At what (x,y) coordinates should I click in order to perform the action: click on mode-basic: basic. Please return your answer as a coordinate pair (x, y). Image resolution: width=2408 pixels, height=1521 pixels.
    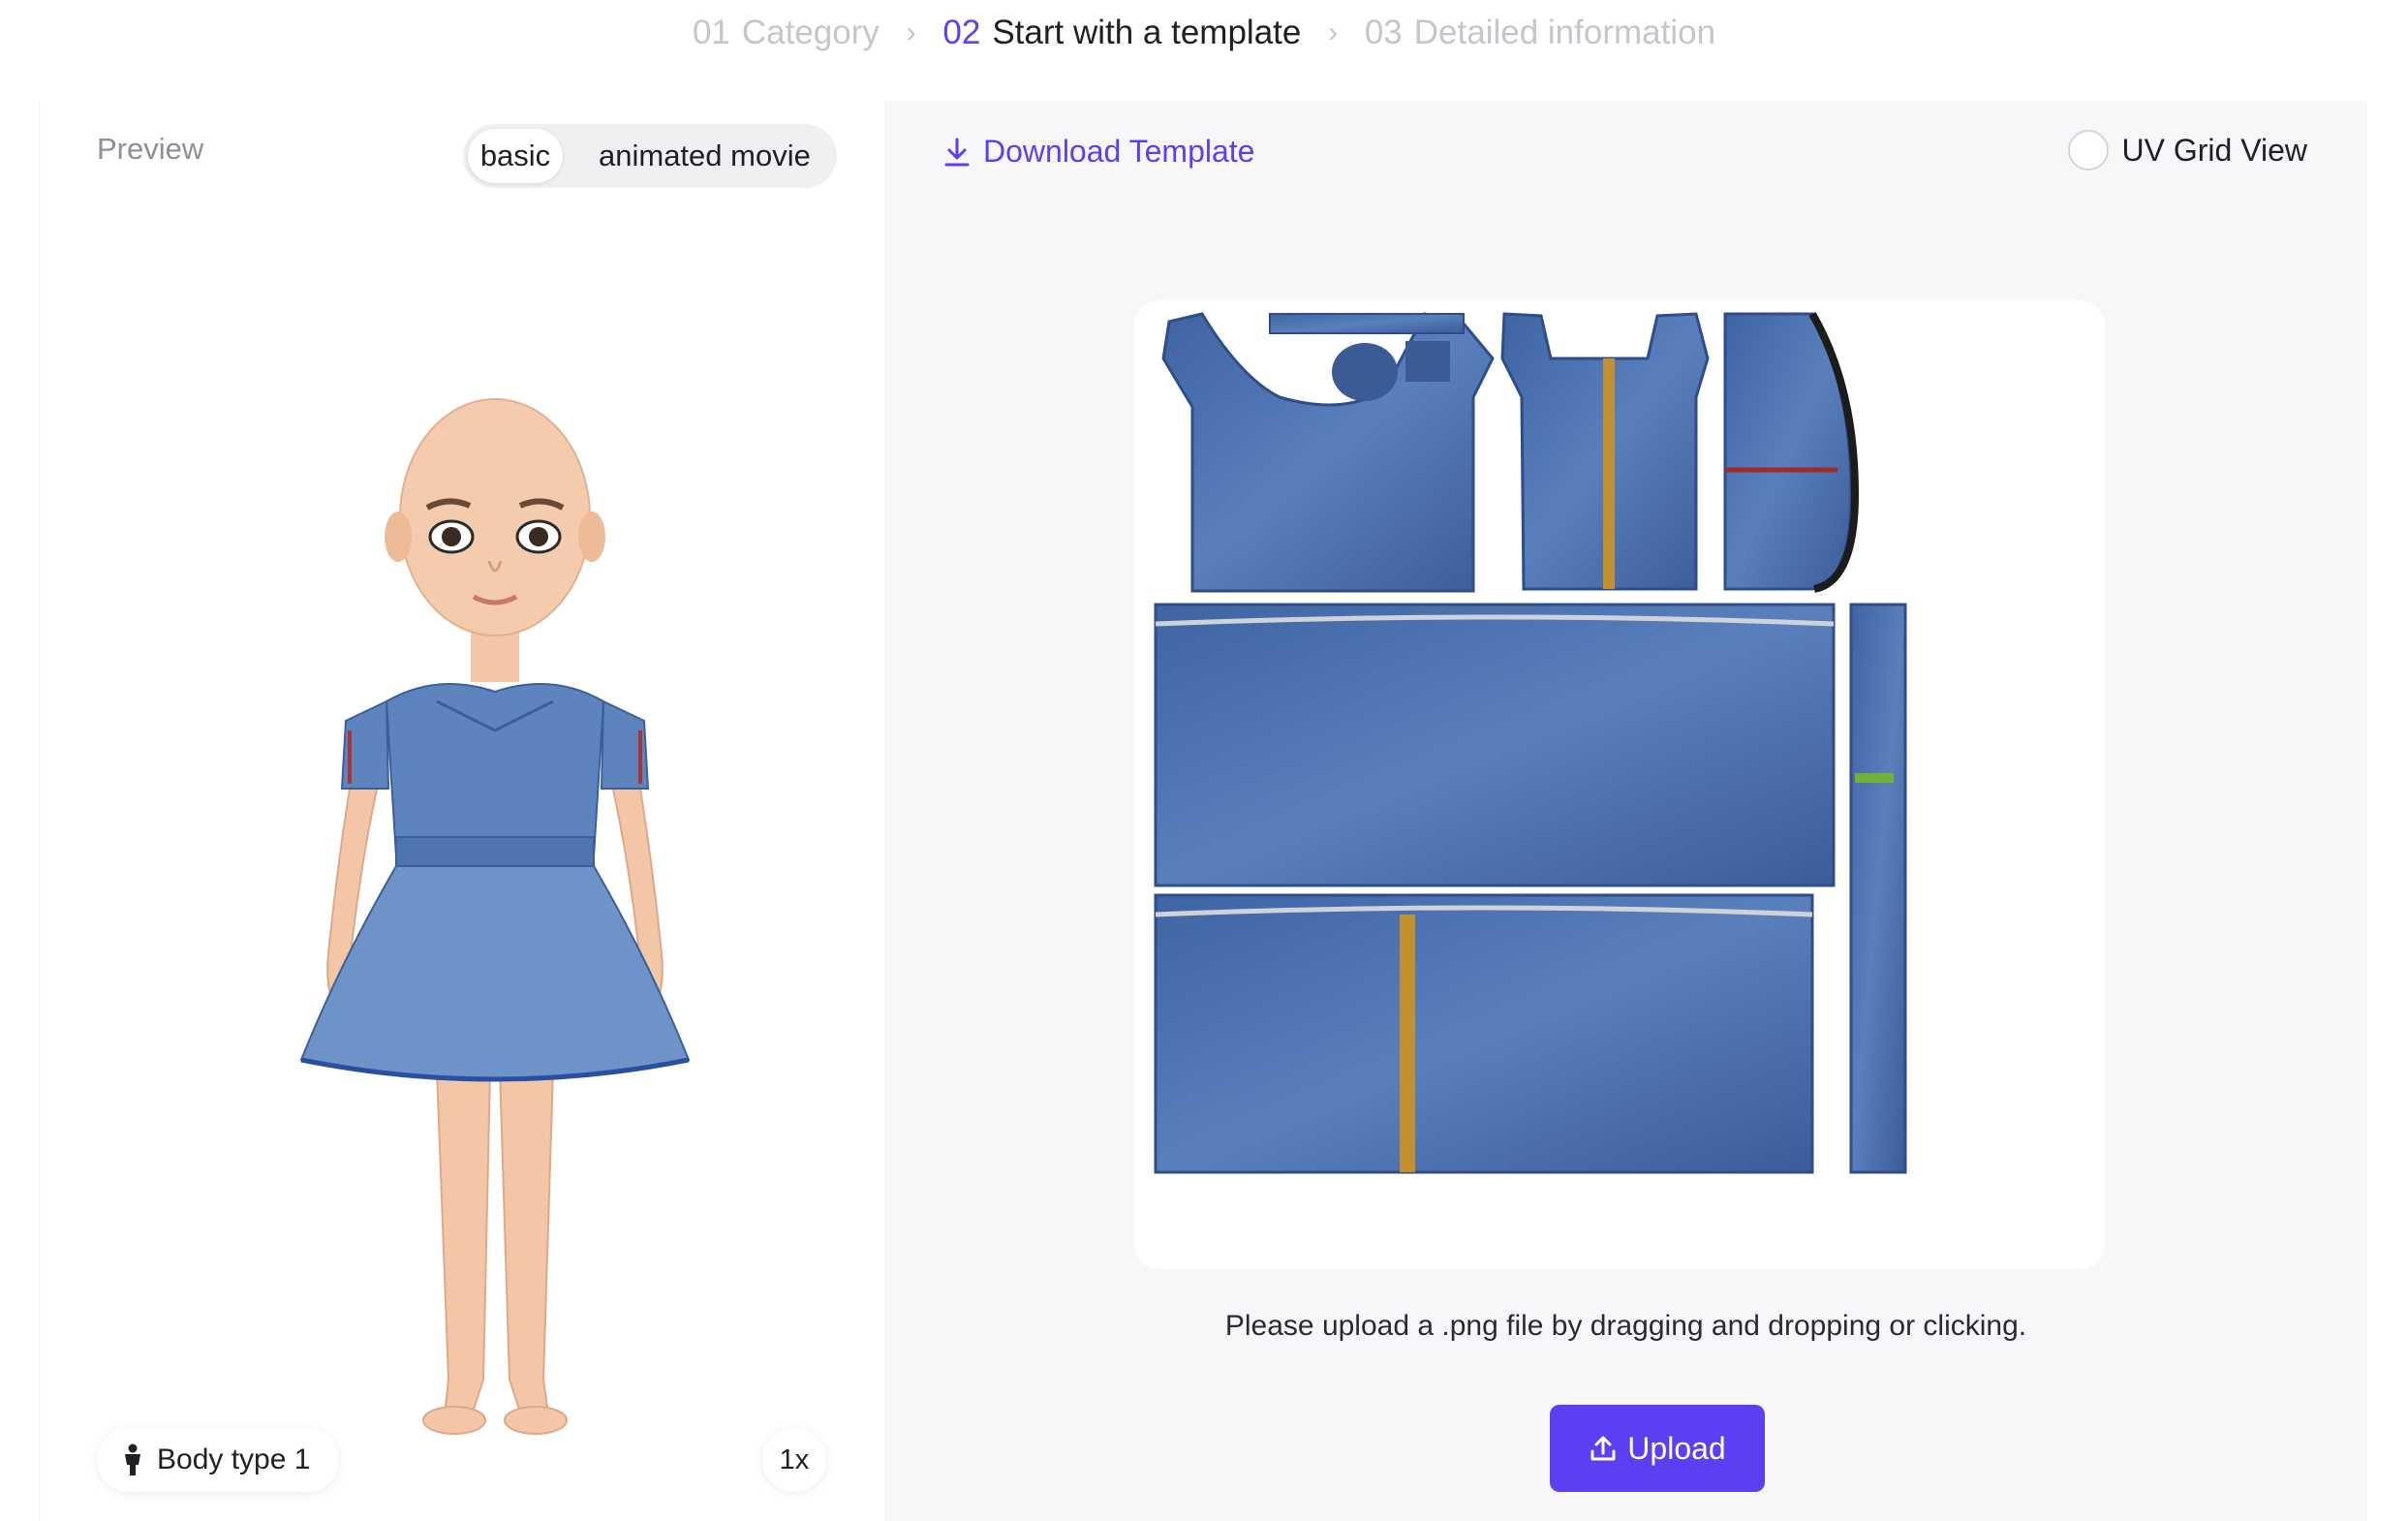
    Looking at the image, I should click on (515, 156).